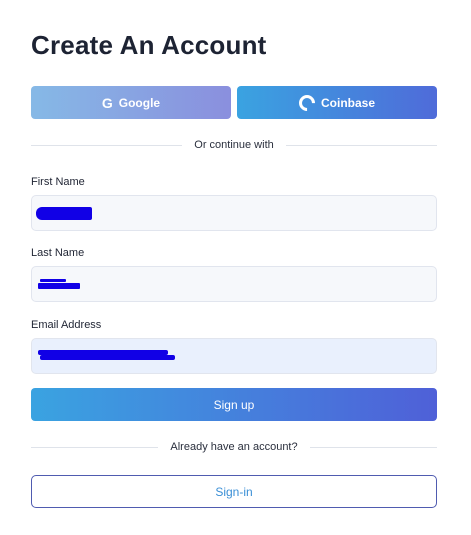 This screenshot has width=471, height=535. What do you see at coordinates (234, 404) in the screenshot?
I see `sign-up-button: Sign up` at bounding box center [234, 404].